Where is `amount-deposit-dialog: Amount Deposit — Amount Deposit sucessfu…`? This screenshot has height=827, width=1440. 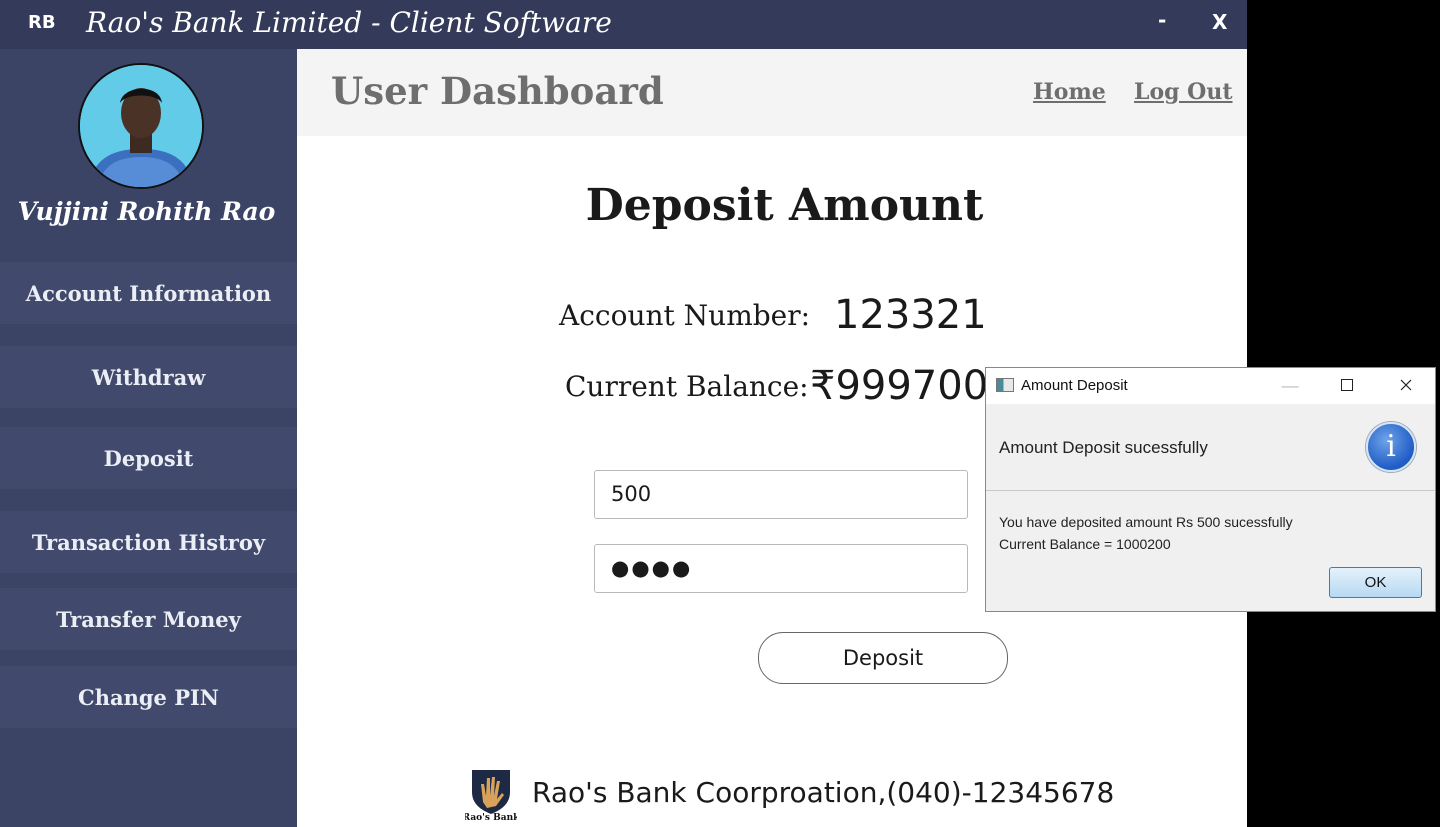
amount-deposit-dialog: Amount Deposit — Amount Deposit sucessfu… is located at coordinates (1210, 489).